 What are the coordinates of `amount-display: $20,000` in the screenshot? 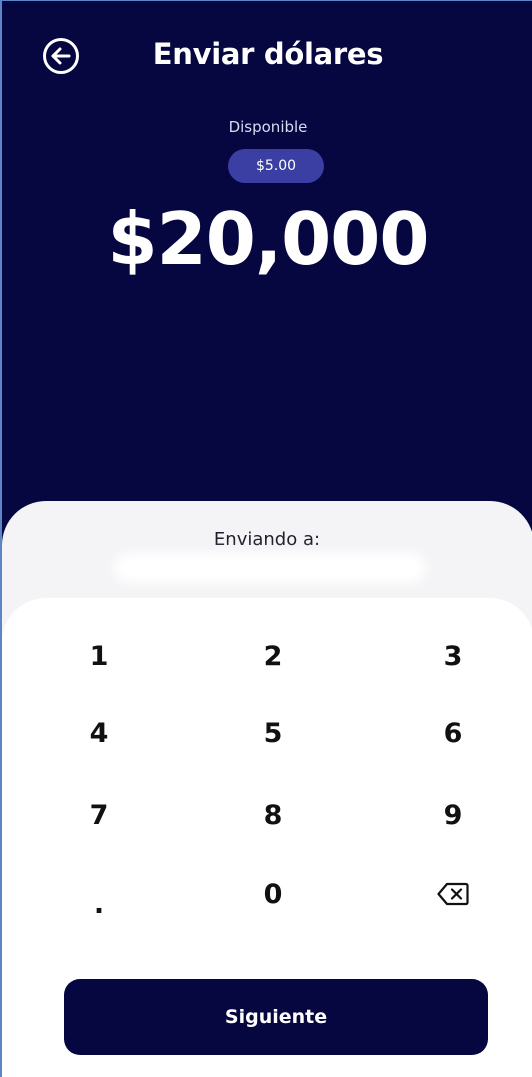 It's located at (268, 239).